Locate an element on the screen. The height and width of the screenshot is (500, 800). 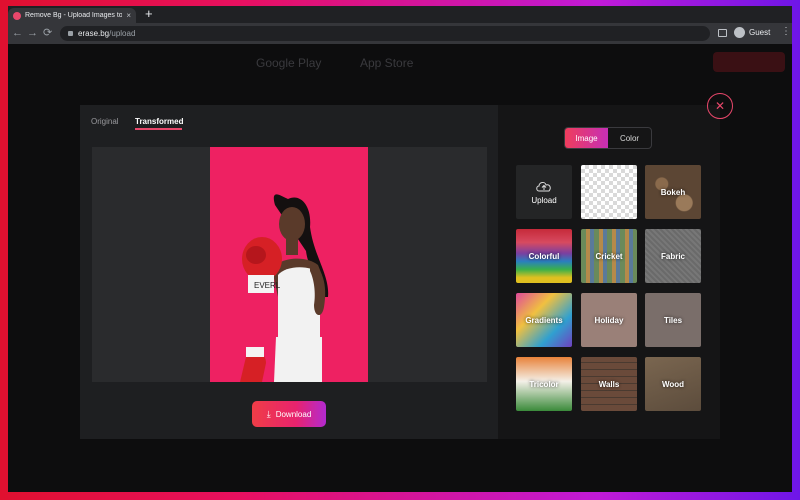
upload-cloud-icon is located at coordinates (543, 186).